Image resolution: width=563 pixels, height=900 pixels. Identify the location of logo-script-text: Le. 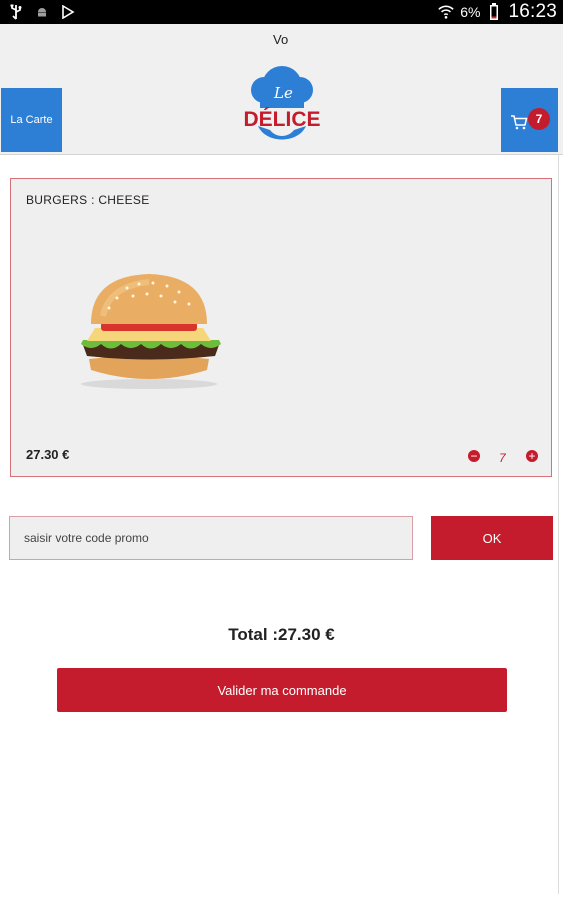
(283, 93).